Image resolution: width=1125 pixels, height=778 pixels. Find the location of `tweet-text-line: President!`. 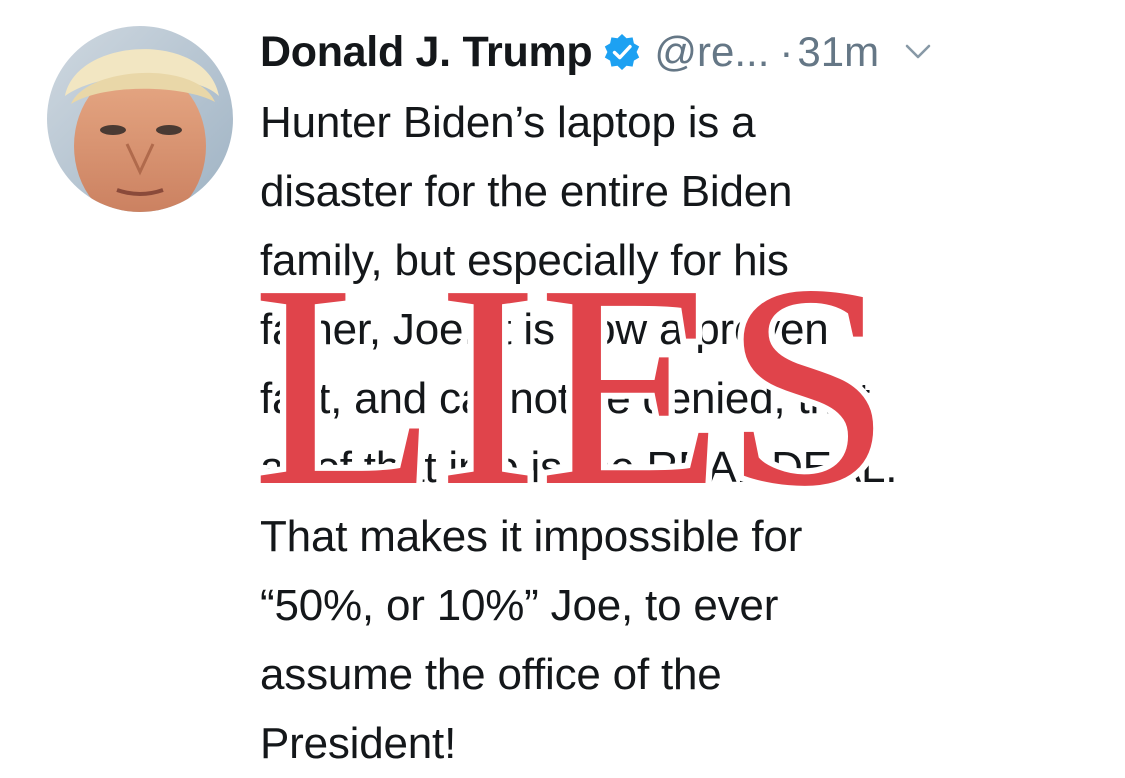

tweet-text-line: President! is located at coordinates (358, 743).